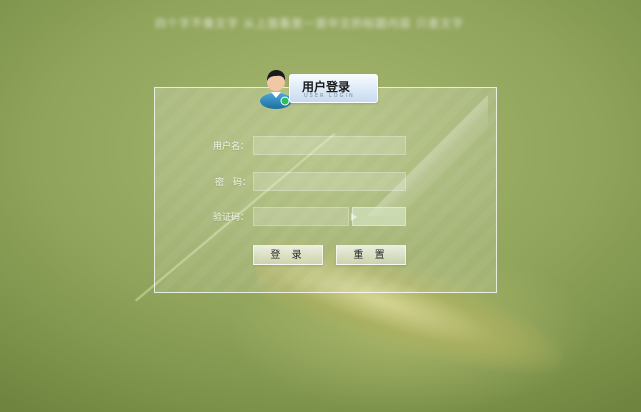 This screenshot has height=412, width=641. I want to click on captcha-field, so click(301, 216).